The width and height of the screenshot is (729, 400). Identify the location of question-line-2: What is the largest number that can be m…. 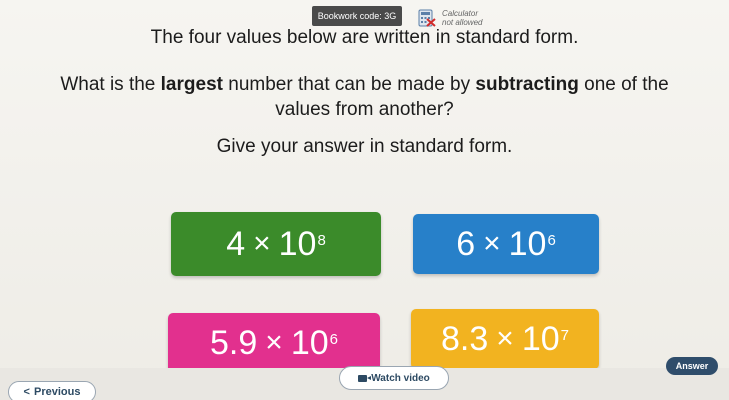
(364, 85).